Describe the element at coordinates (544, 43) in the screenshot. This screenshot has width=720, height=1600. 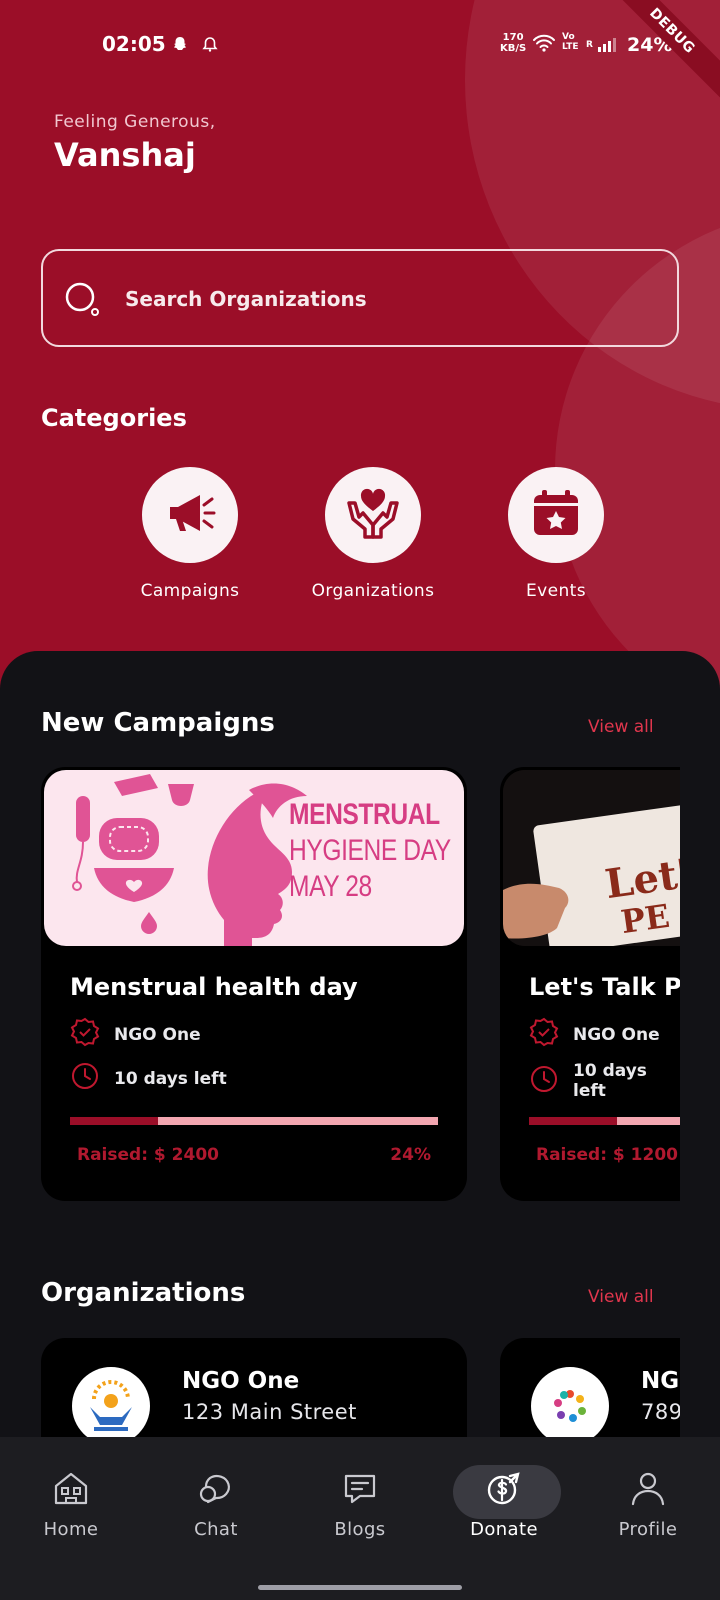
I see `wifi-icon` at that location.